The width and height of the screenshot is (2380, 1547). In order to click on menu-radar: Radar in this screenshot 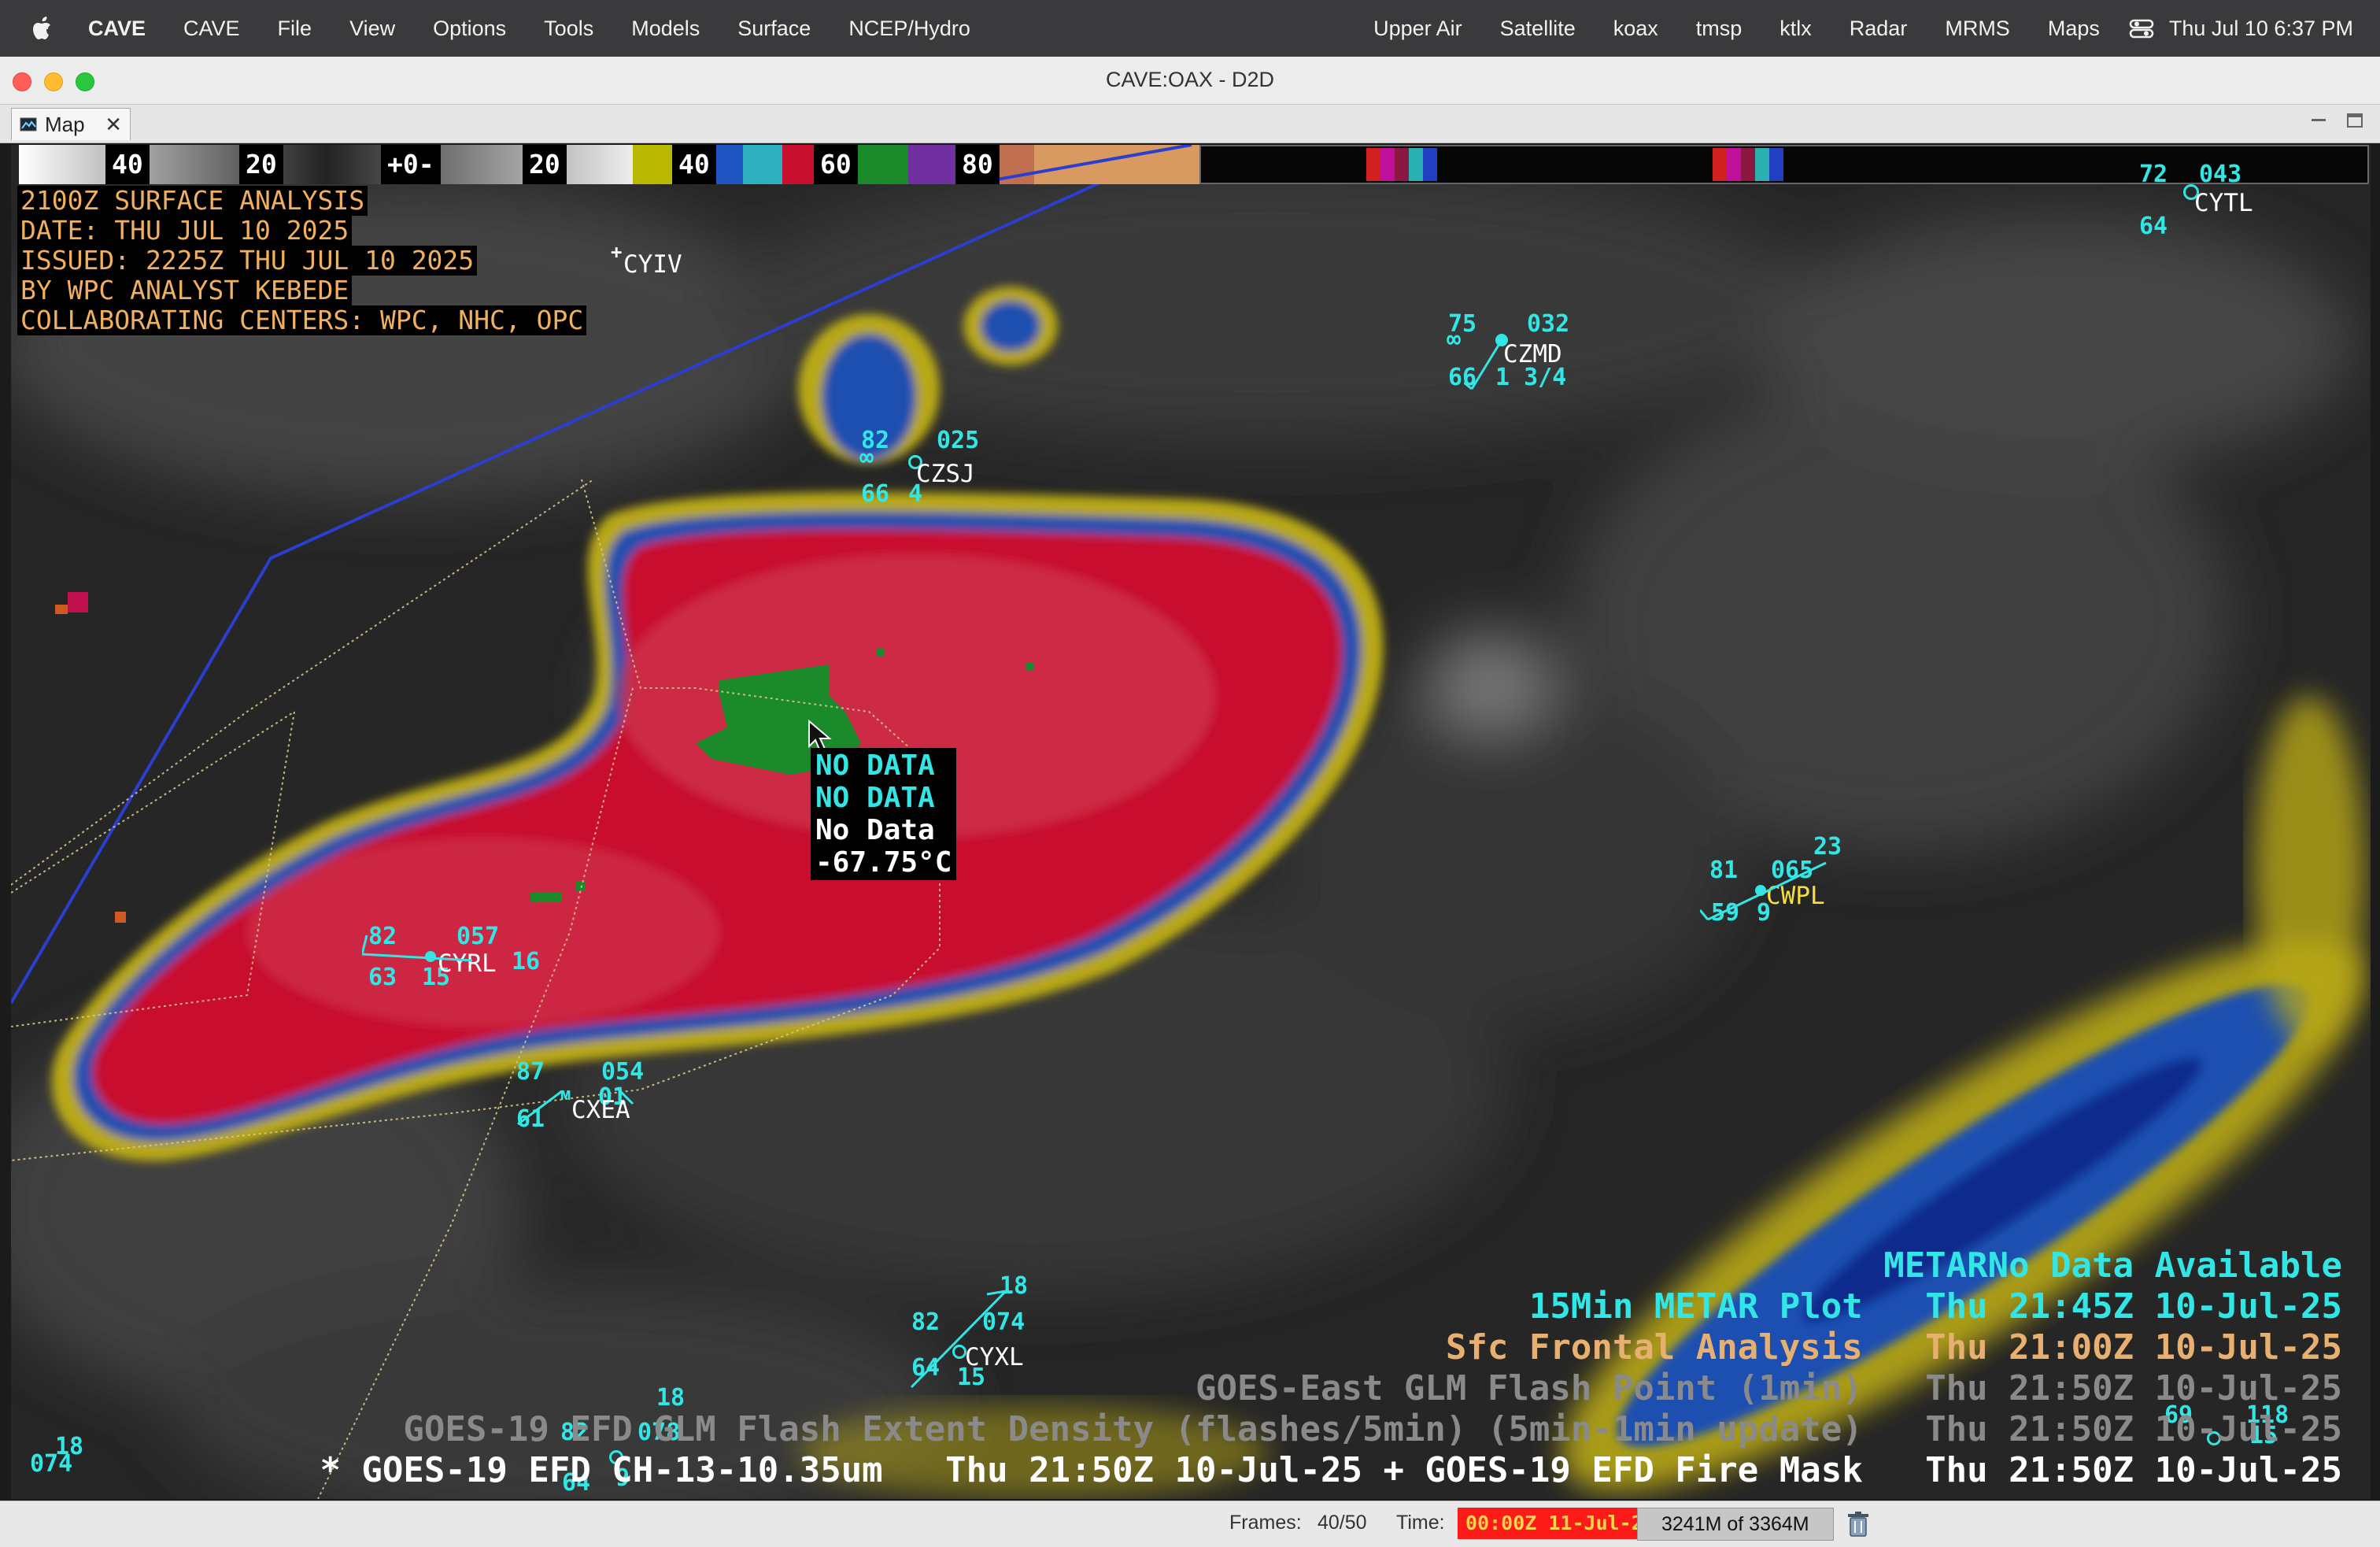, I will do `click(1879, 29)`.